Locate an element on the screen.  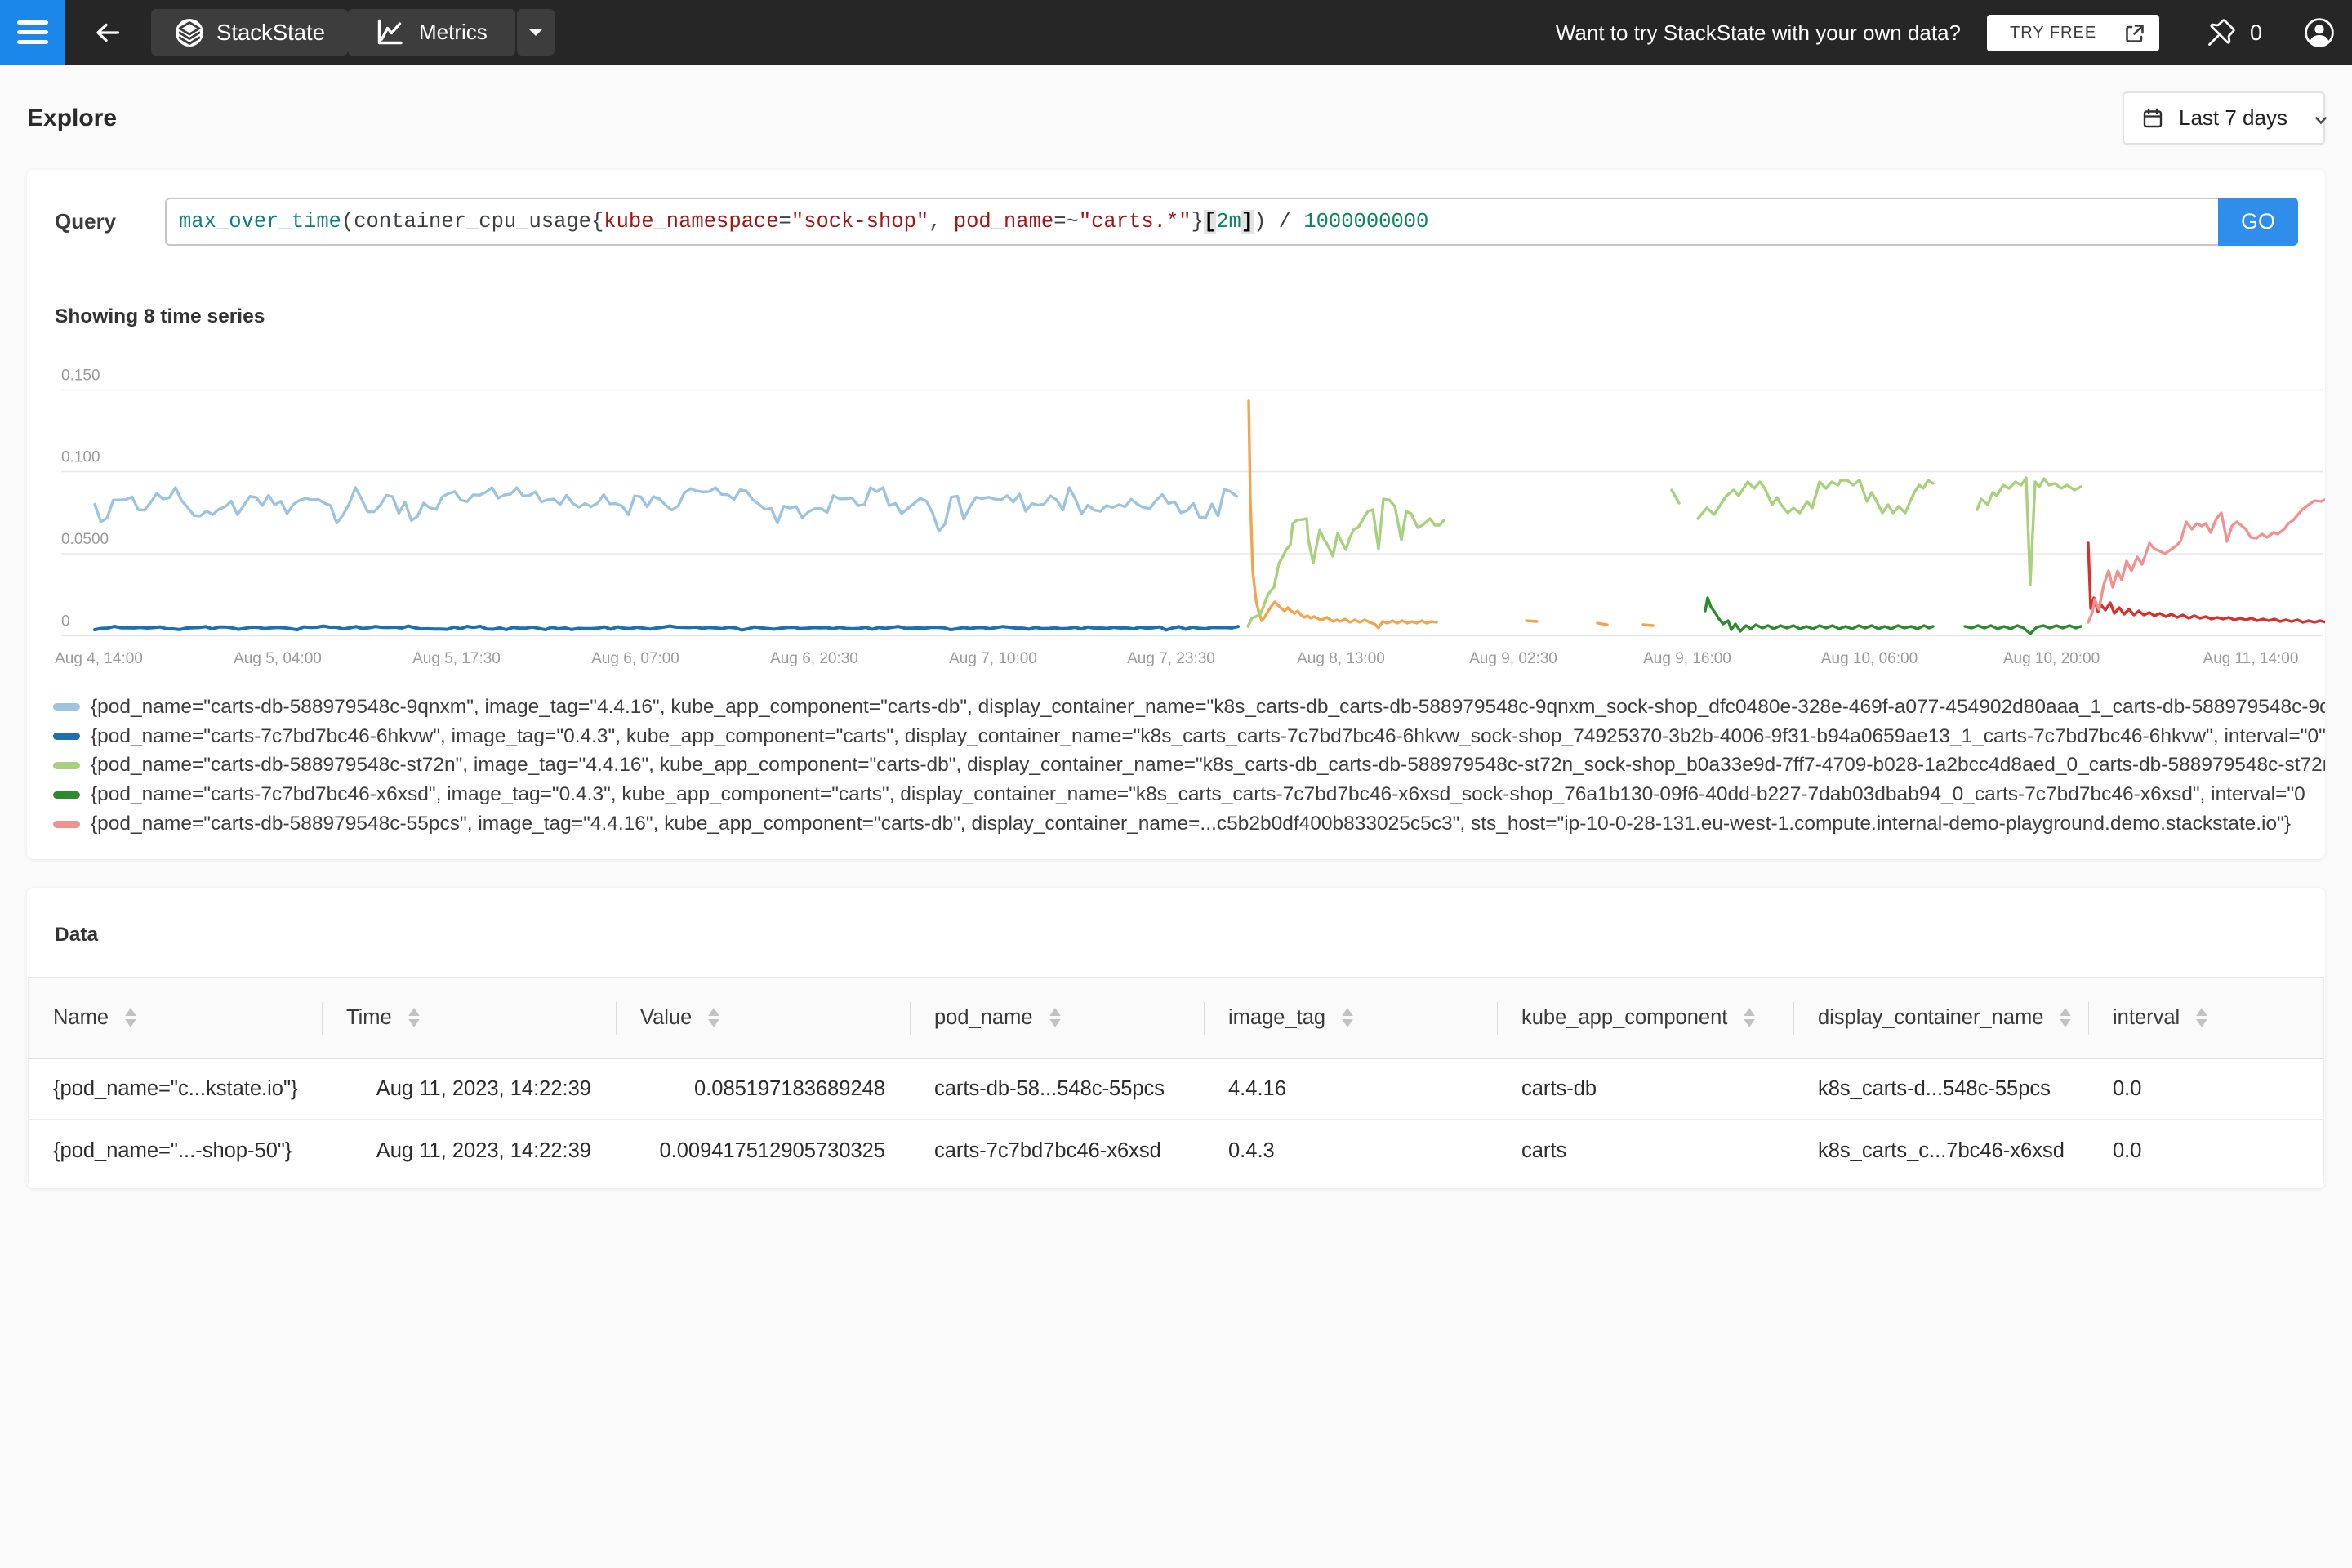
svg-text: 0.150 is located at coordinates (80, 376).